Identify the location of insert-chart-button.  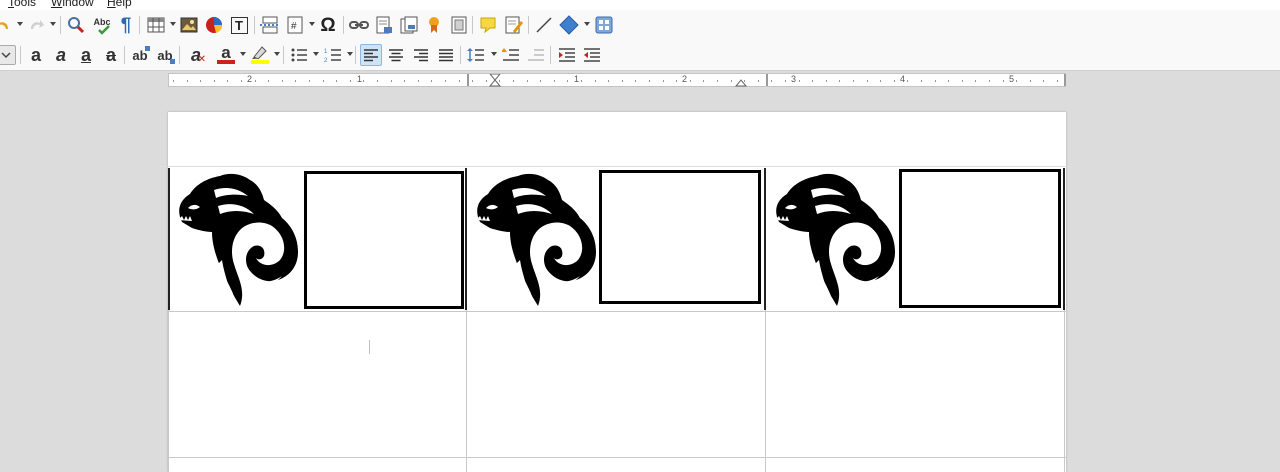
(214, 25).